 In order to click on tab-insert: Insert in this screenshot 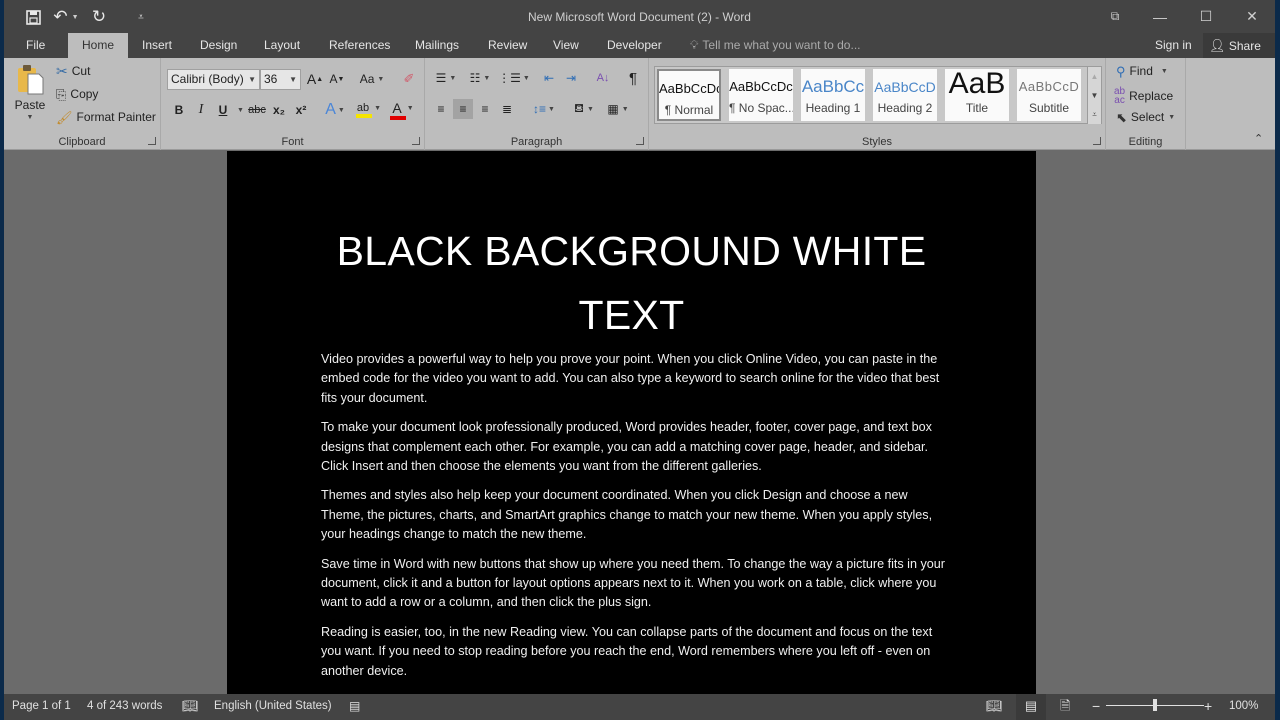, I will do `click(157, 45)`.